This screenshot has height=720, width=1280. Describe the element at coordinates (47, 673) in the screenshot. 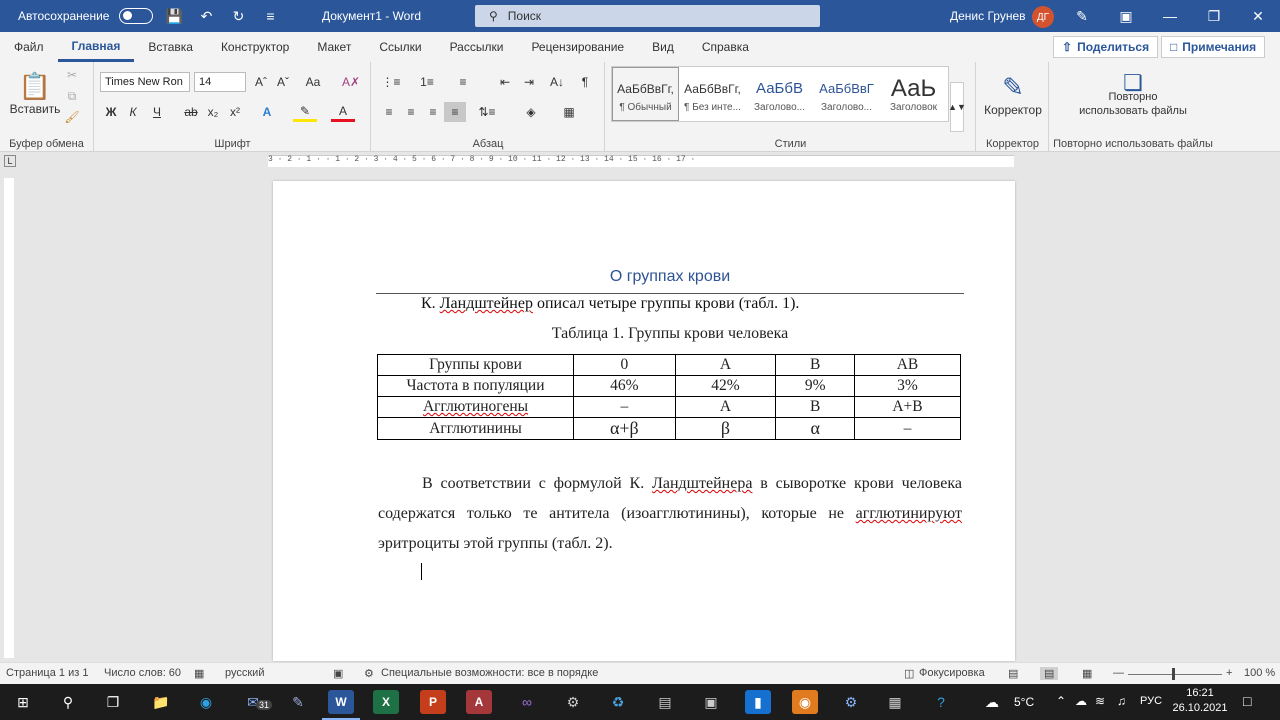

I see `page-count: Страница 1 из 1` at that location.